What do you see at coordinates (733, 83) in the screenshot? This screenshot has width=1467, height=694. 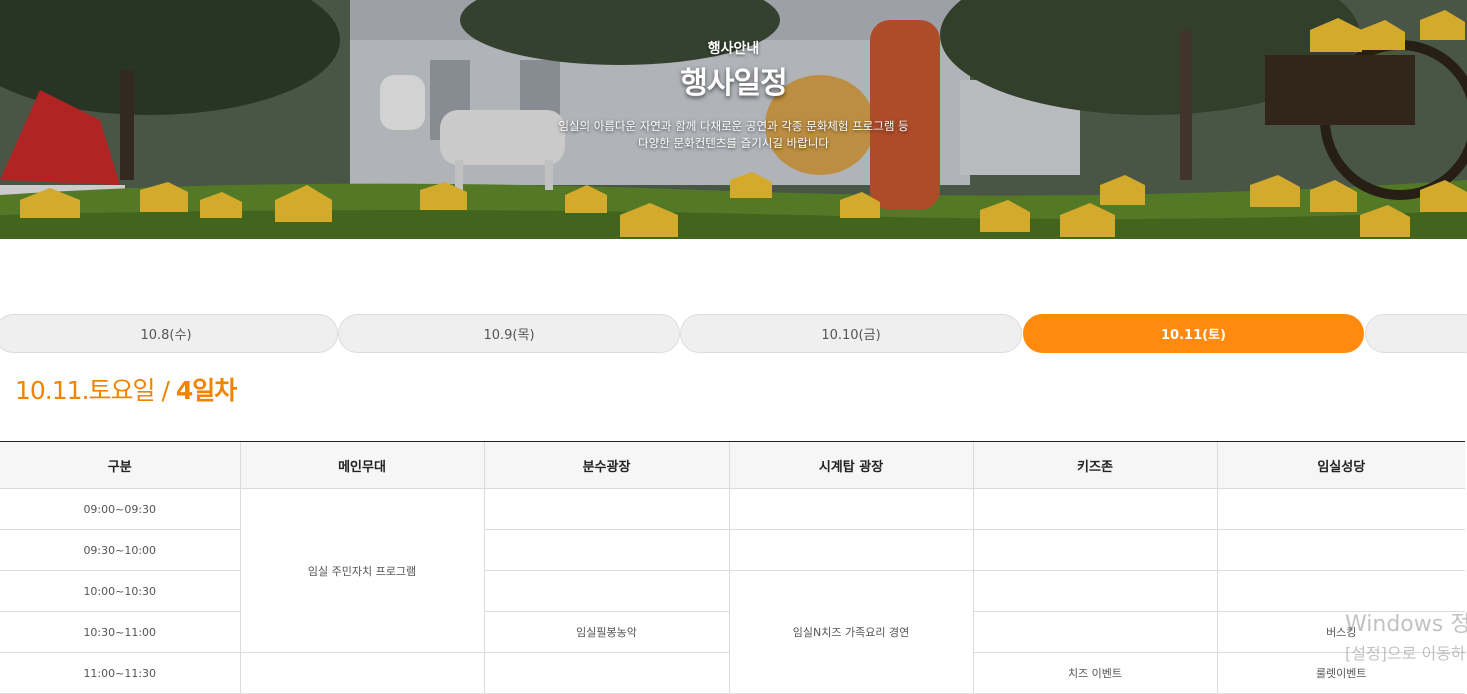 I see `page-title: 행사일정` at bounding box center [733, 83].